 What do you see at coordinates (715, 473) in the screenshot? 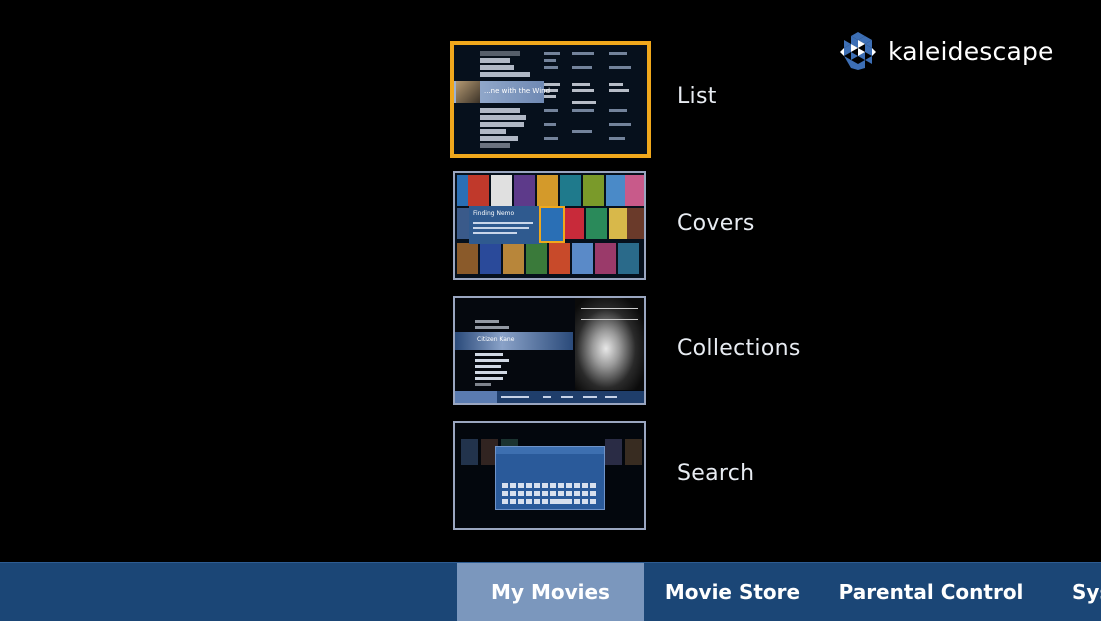
I see `view-label-search: Search` at bounding box center [715, 473].